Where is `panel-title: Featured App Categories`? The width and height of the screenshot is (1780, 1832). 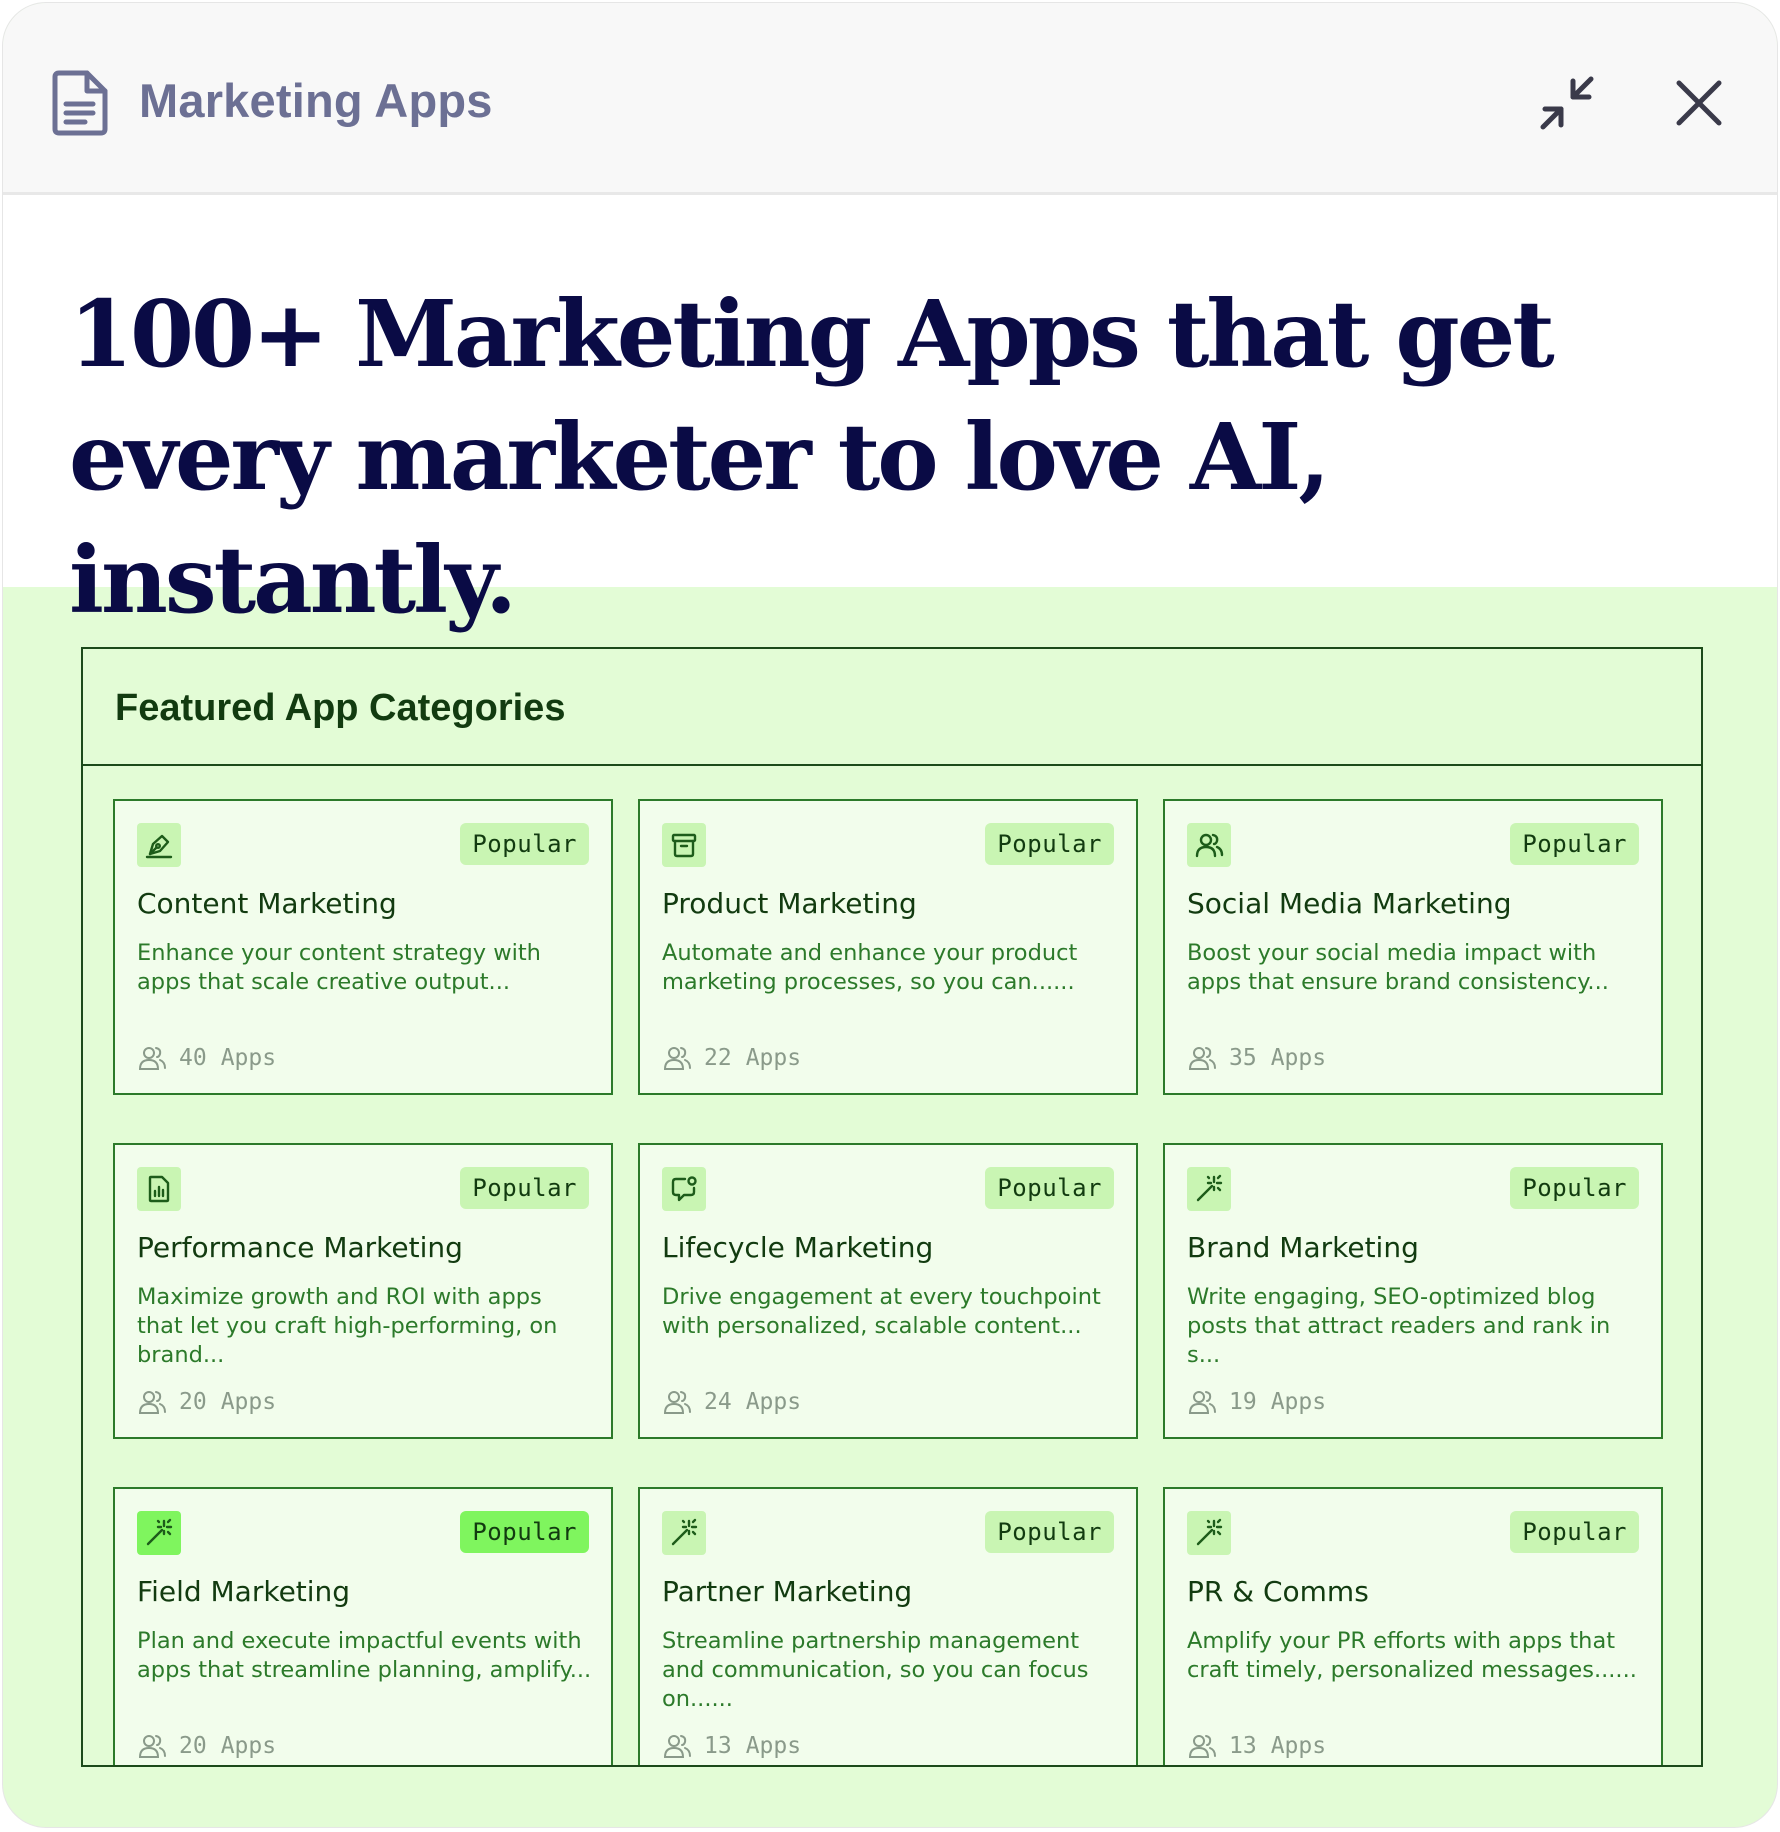 panel-title: Featured App Categories is located at coordinates (340, 708).